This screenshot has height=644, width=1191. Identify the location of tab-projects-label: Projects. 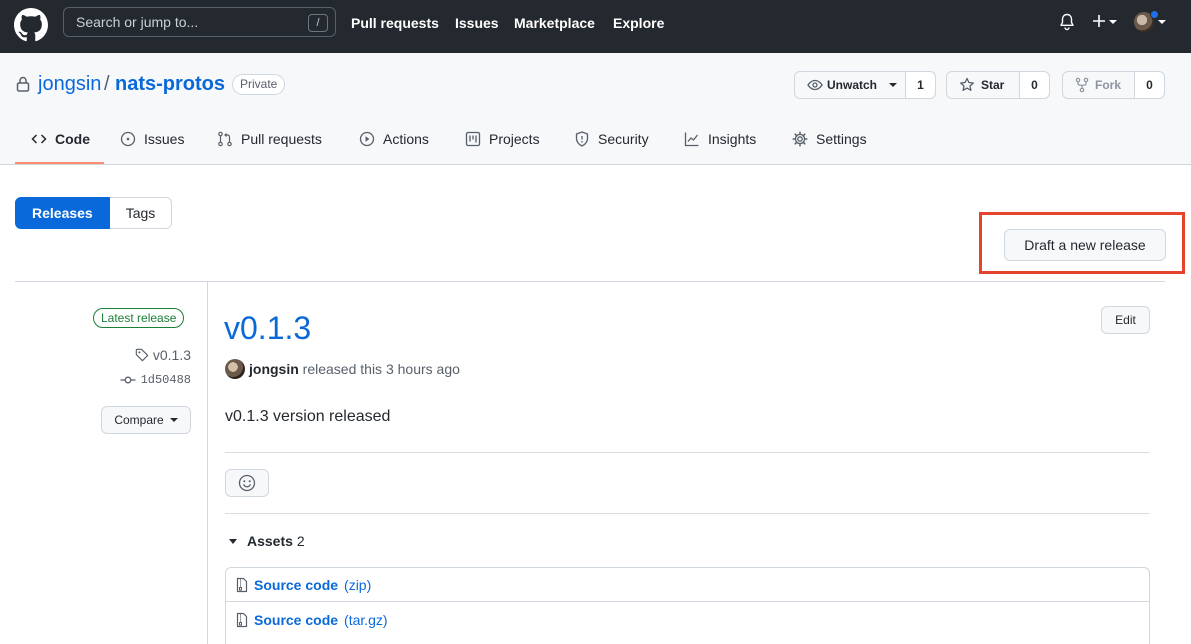
(514, 139).